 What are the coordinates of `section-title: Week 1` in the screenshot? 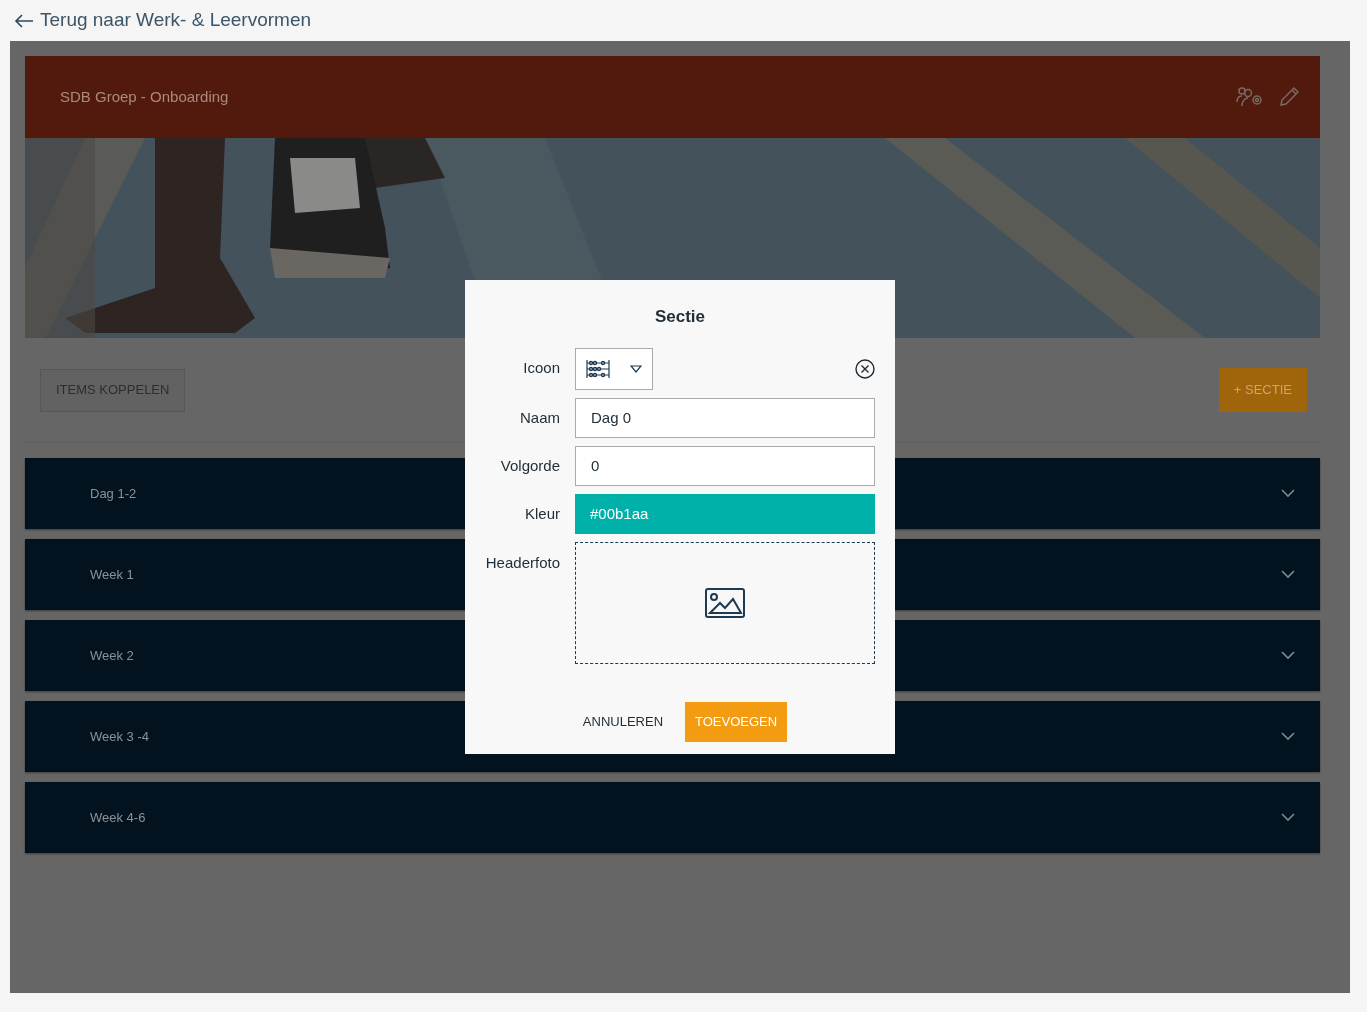 It's located at (112, 574).